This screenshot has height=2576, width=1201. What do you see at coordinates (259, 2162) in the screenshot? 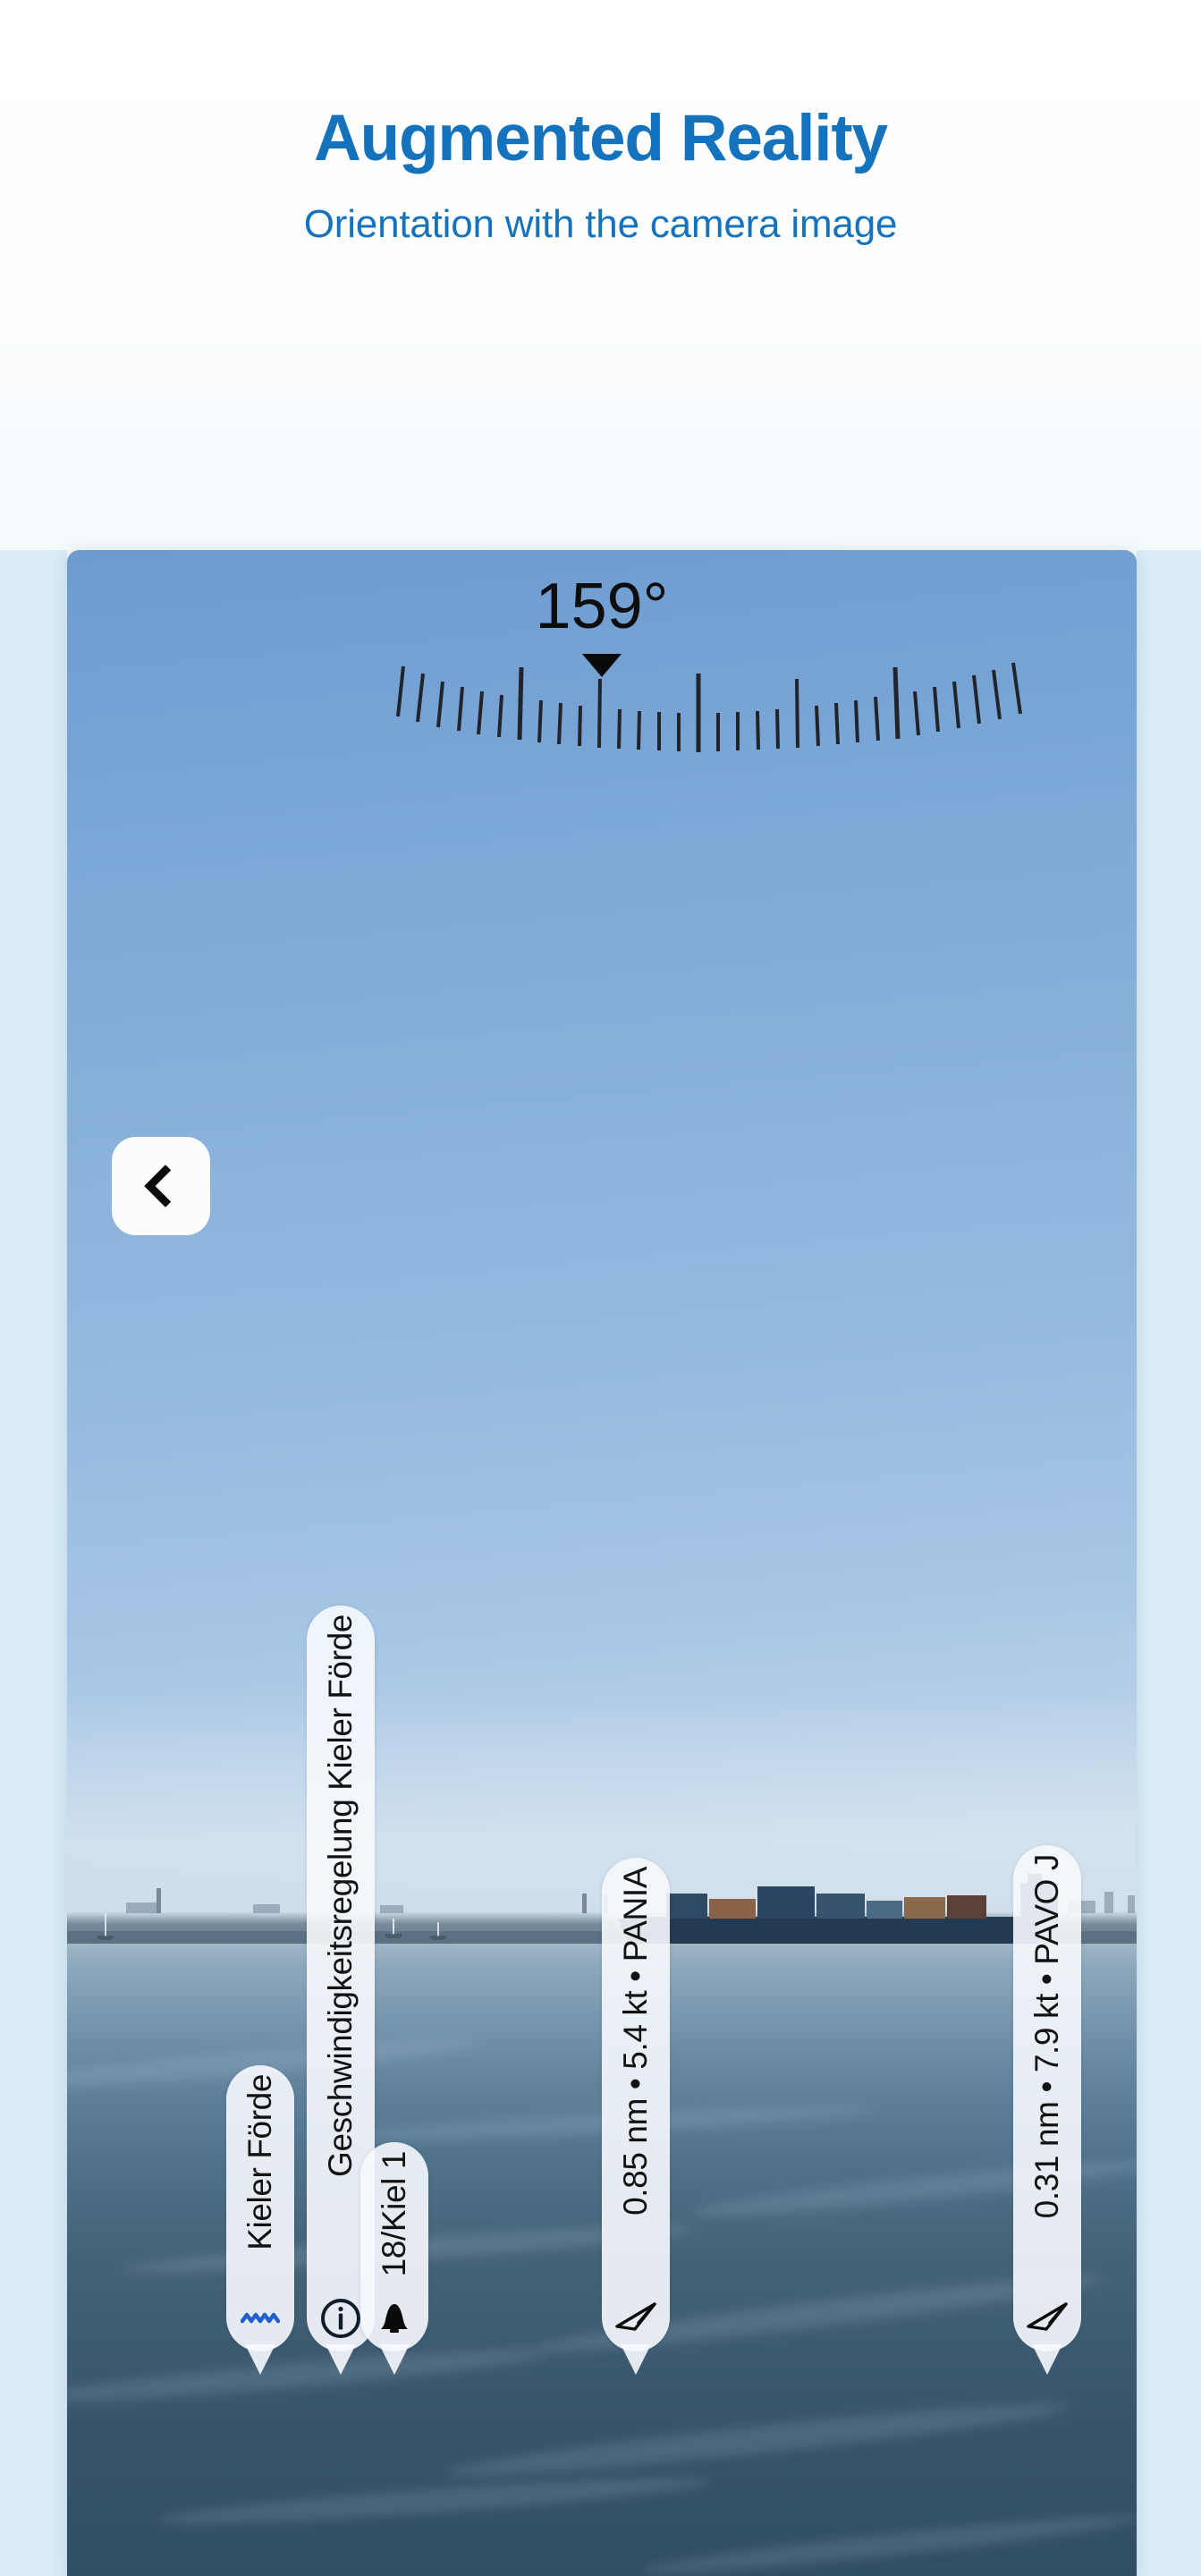
I see `ar-label-text: Kieler Förde` at bounding box center [259, 2162].